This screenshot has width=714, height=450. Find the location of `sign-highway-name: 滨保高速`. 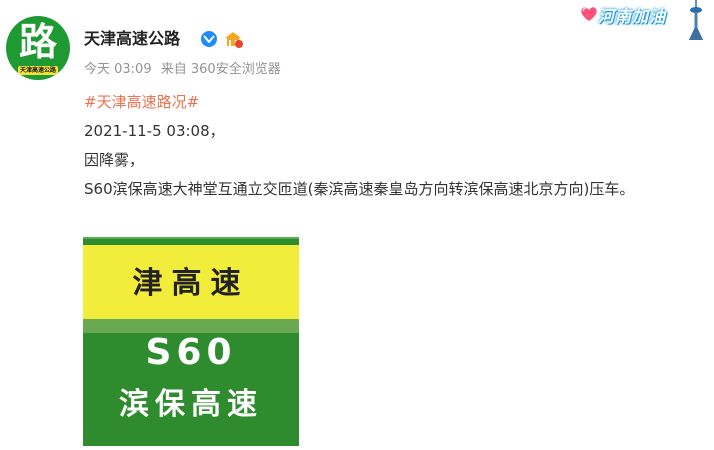

sign-highway-name: 滨保高速 is located at coordinates (191, 404).